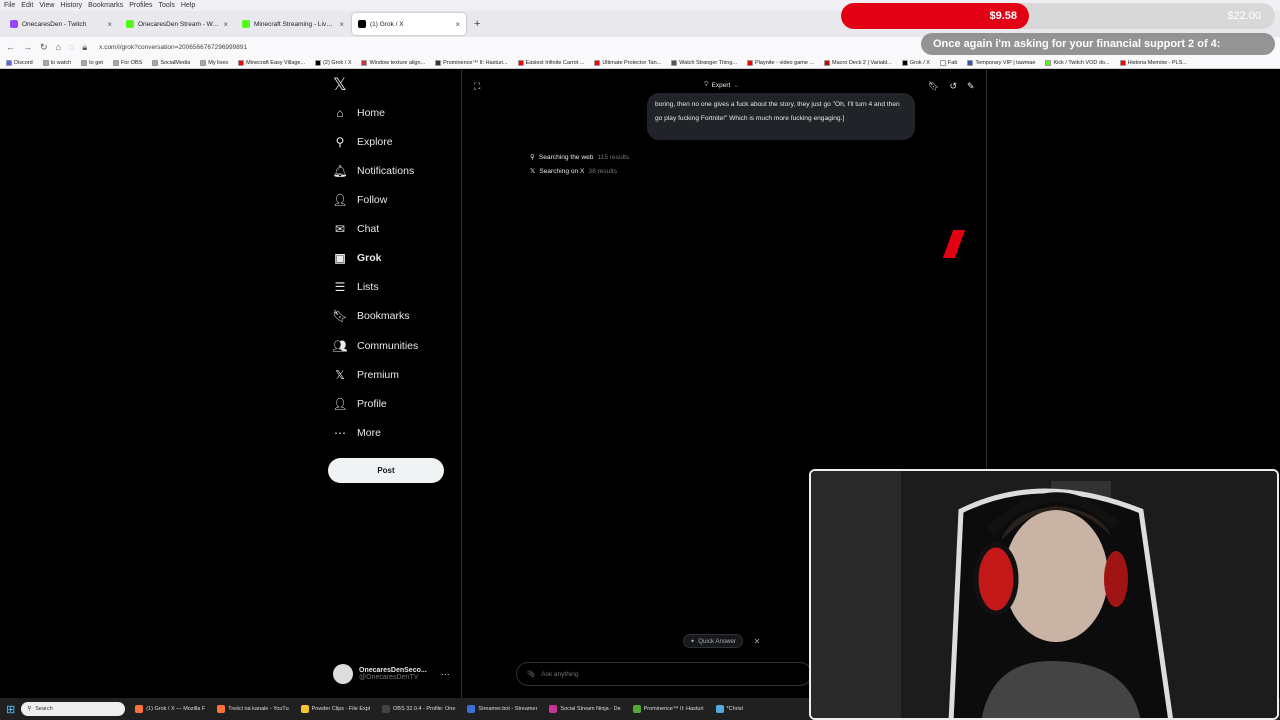 Image resolution: width=1280 pixels, height=720 pixels. I want to click on sidebar-item-notifications: 🔔︎ Notifications, so click(373, 171).